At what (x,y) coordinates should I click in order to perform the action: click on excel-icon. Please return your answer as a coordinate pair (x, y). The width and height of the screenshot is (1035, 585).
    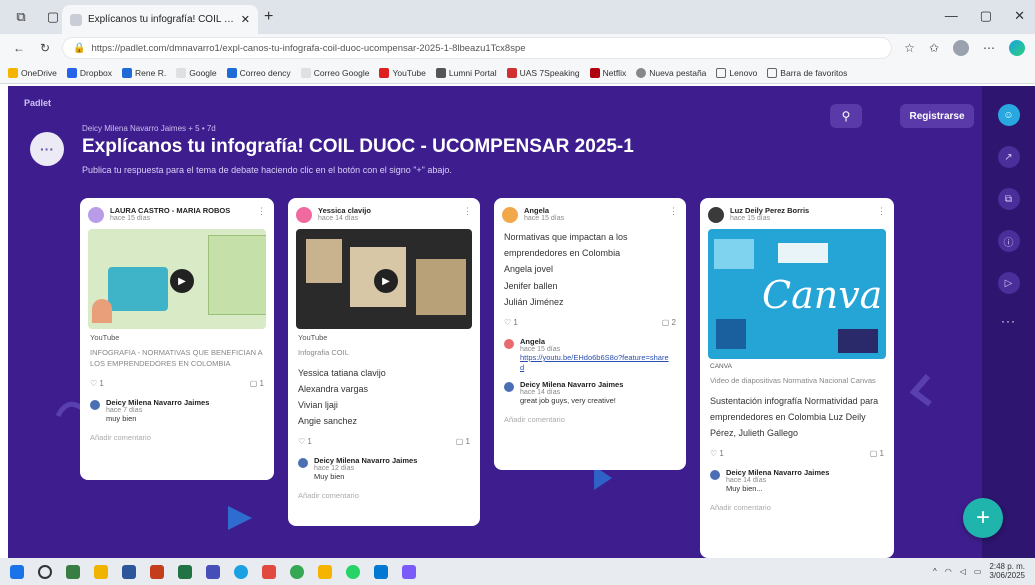
    Looking at the image, I should click on (185, 571).